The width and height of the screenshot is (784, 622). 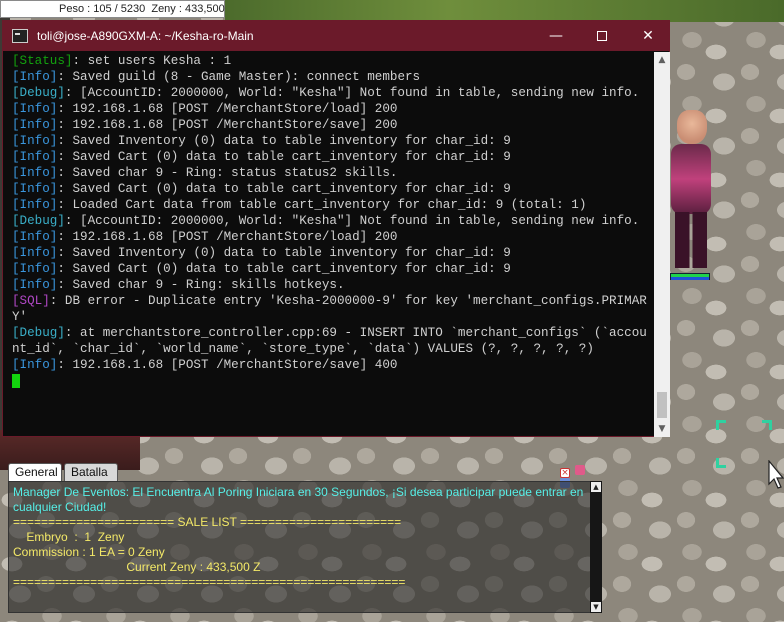 I want to click on player-character-sprite, so click(x=691, y=198).